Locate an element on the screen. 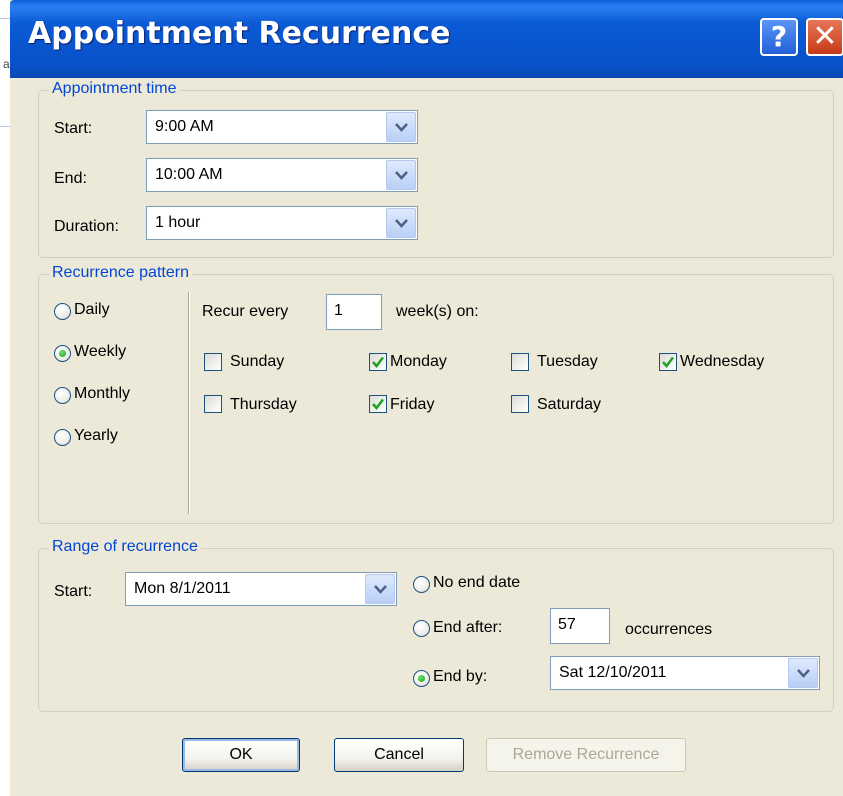 This screenshot has height=796, width=843. range-of-recurrence-legend: Range of recurrence is located at coordinates (125, 547).